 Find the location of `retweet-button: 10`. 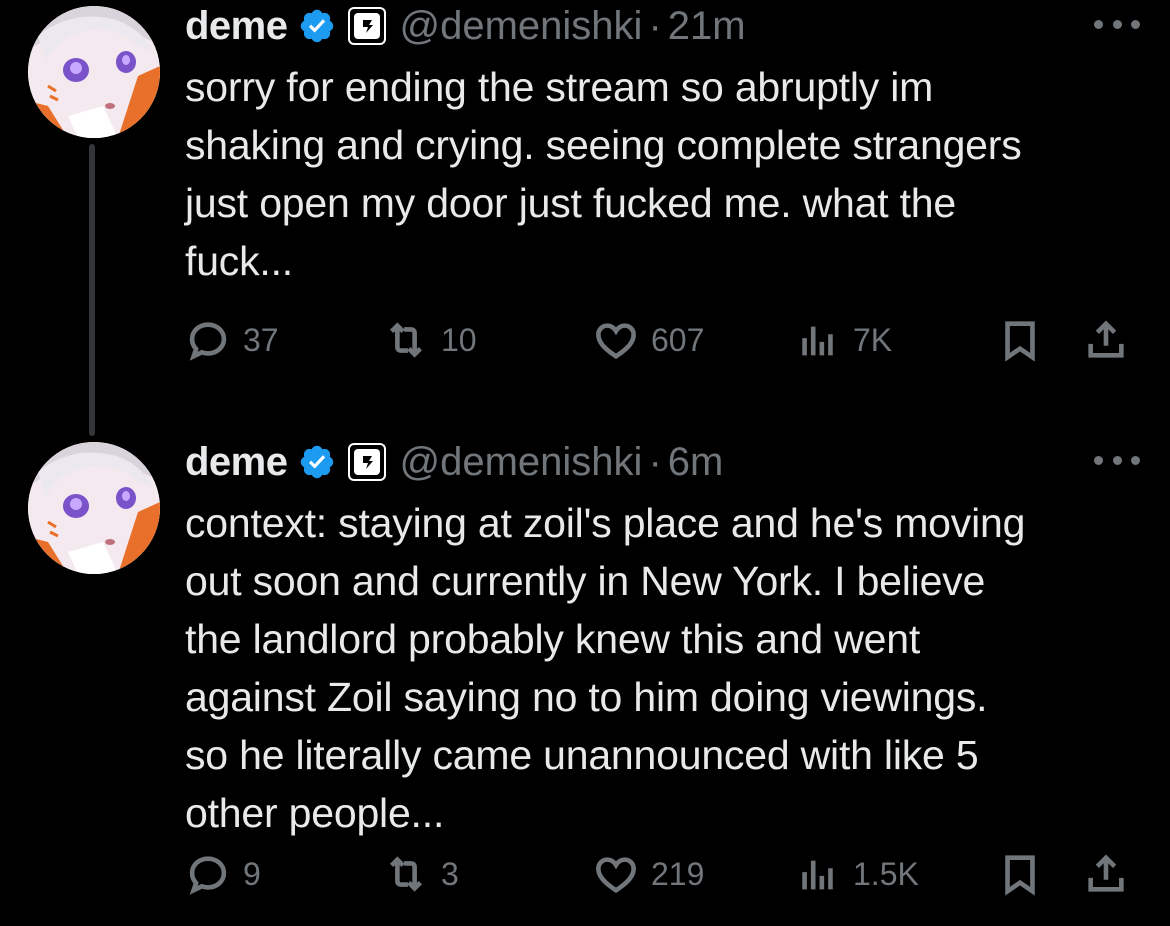

retweet-button: 10 is located at coordinates (430, 340).